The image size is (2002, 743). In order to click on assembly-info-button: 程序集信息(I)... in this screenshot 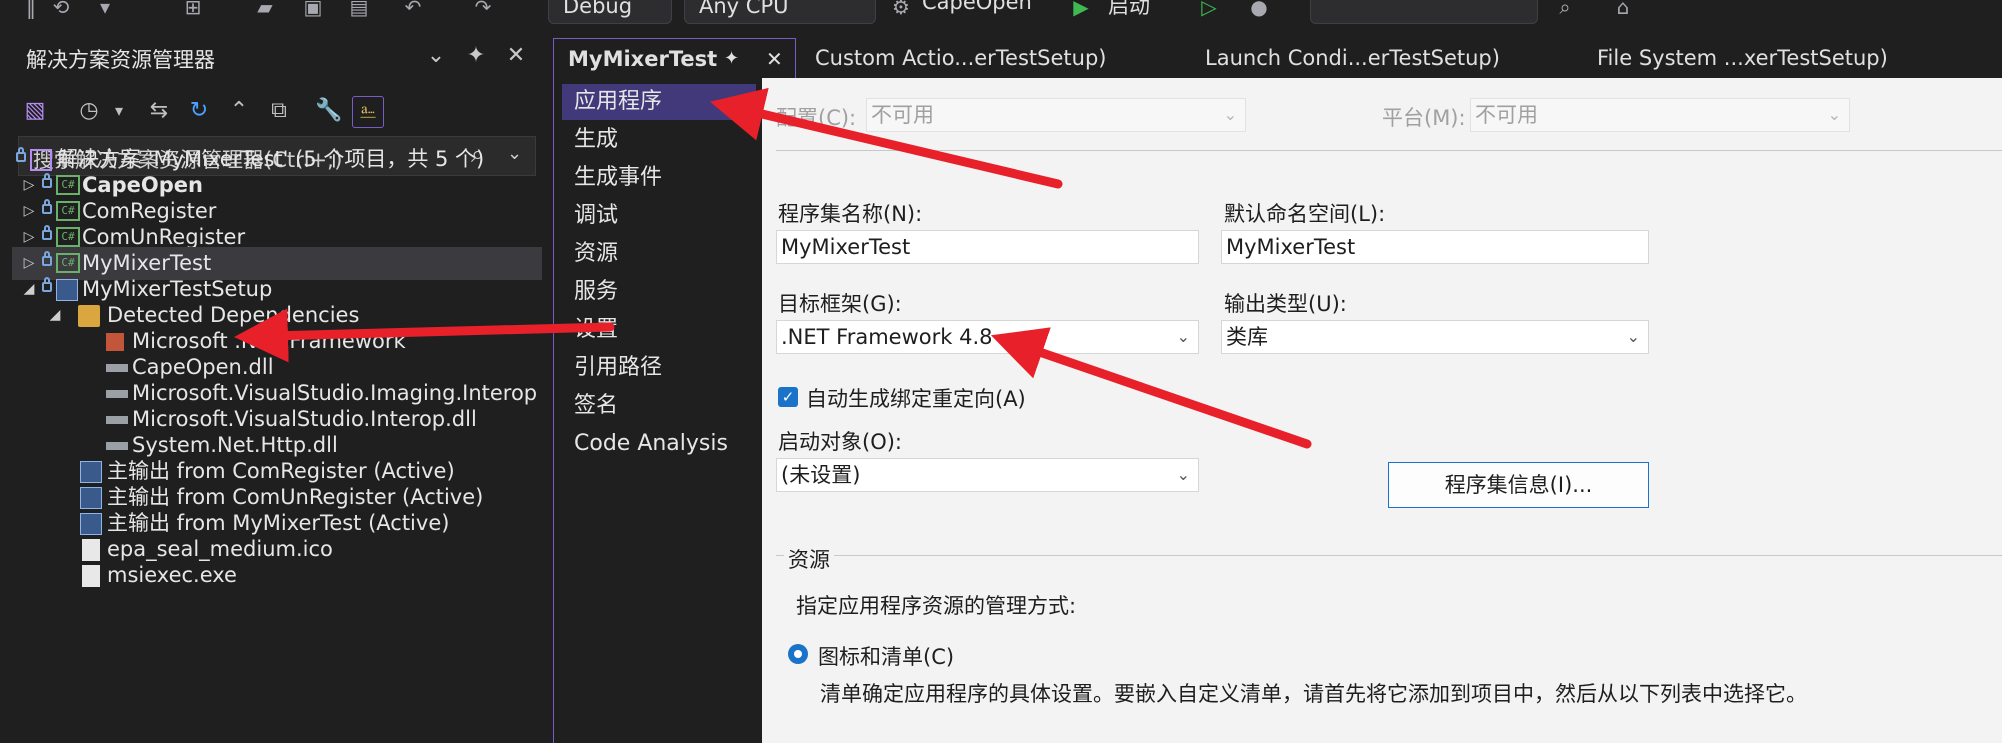, I will do `click(1518, 485)`.